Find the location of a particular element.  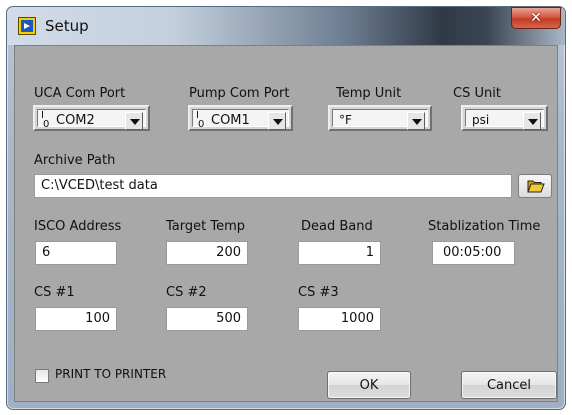

uca-com-port-value: COM2 is located at coordinates (75, 120).